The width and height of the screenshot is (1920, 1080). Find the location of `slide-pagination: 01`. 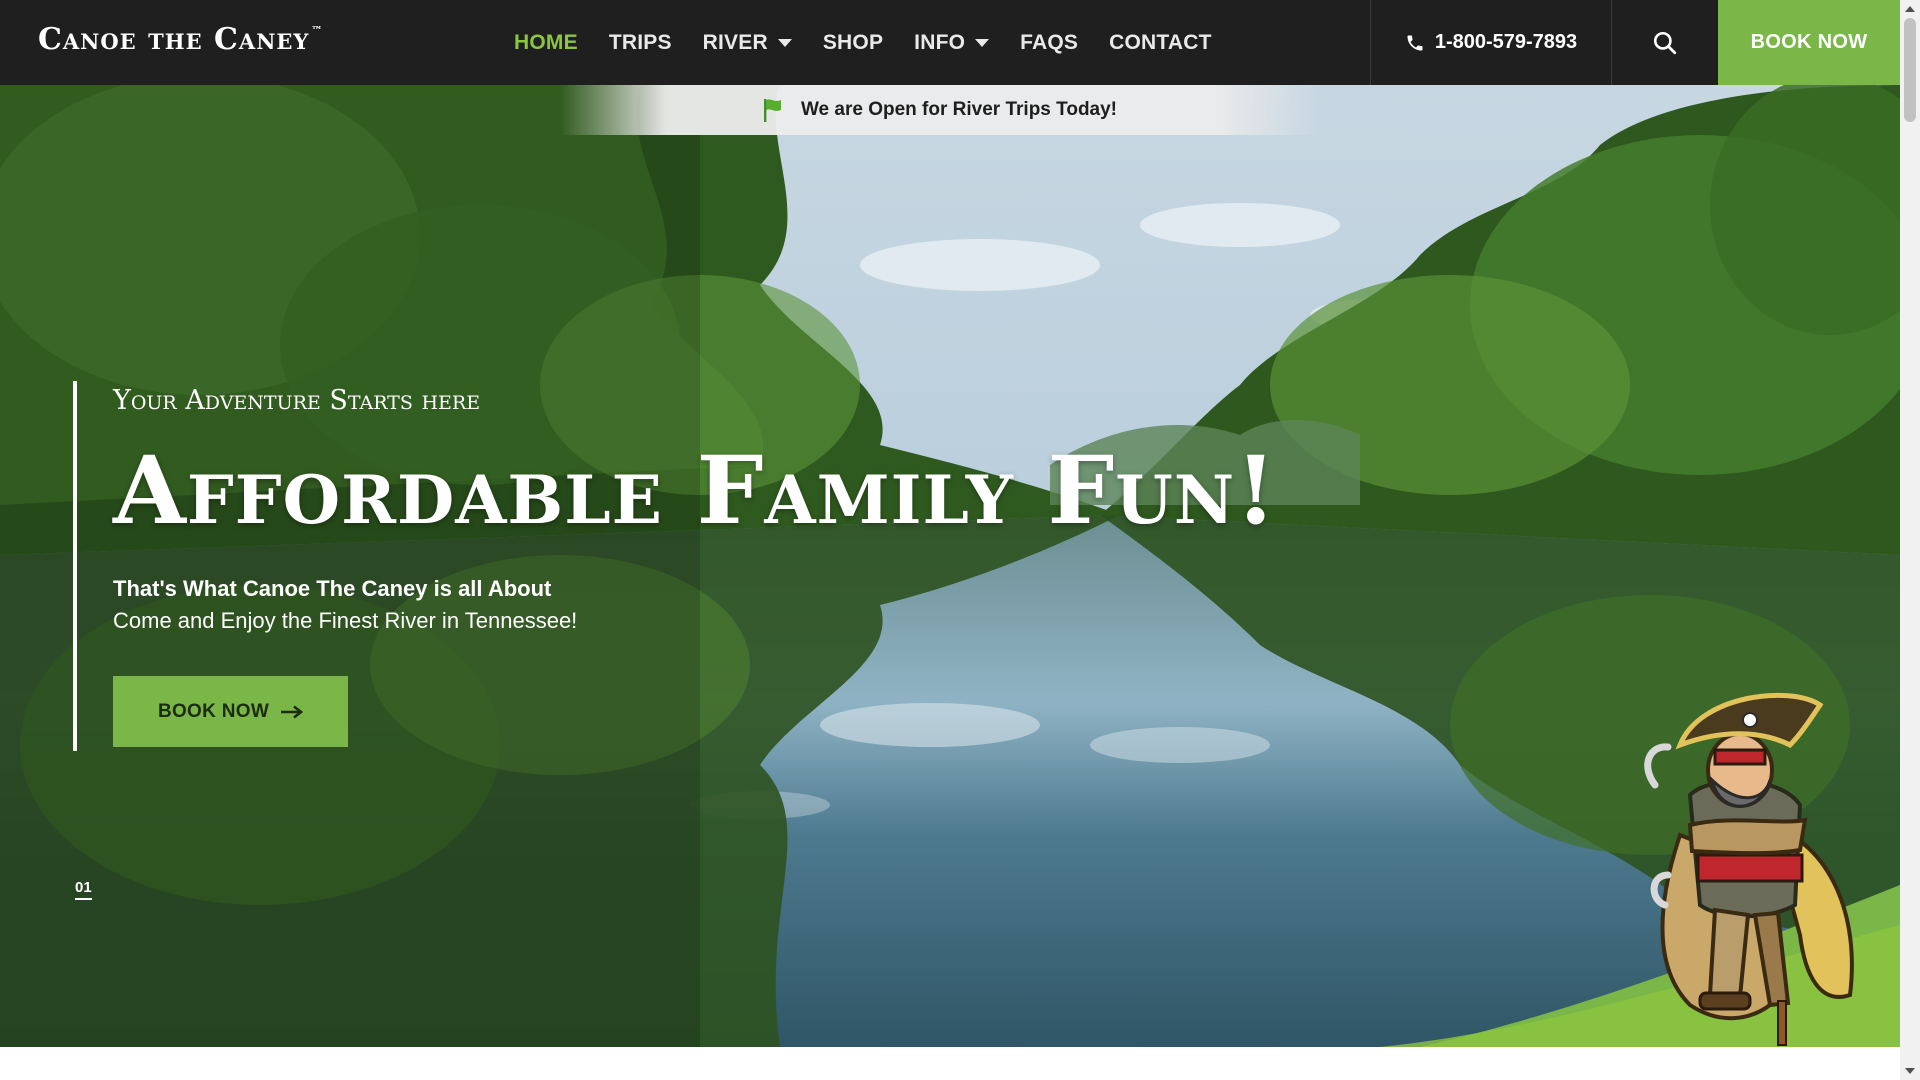

slide-pagination: 01 is located at coordinates (83, 889).